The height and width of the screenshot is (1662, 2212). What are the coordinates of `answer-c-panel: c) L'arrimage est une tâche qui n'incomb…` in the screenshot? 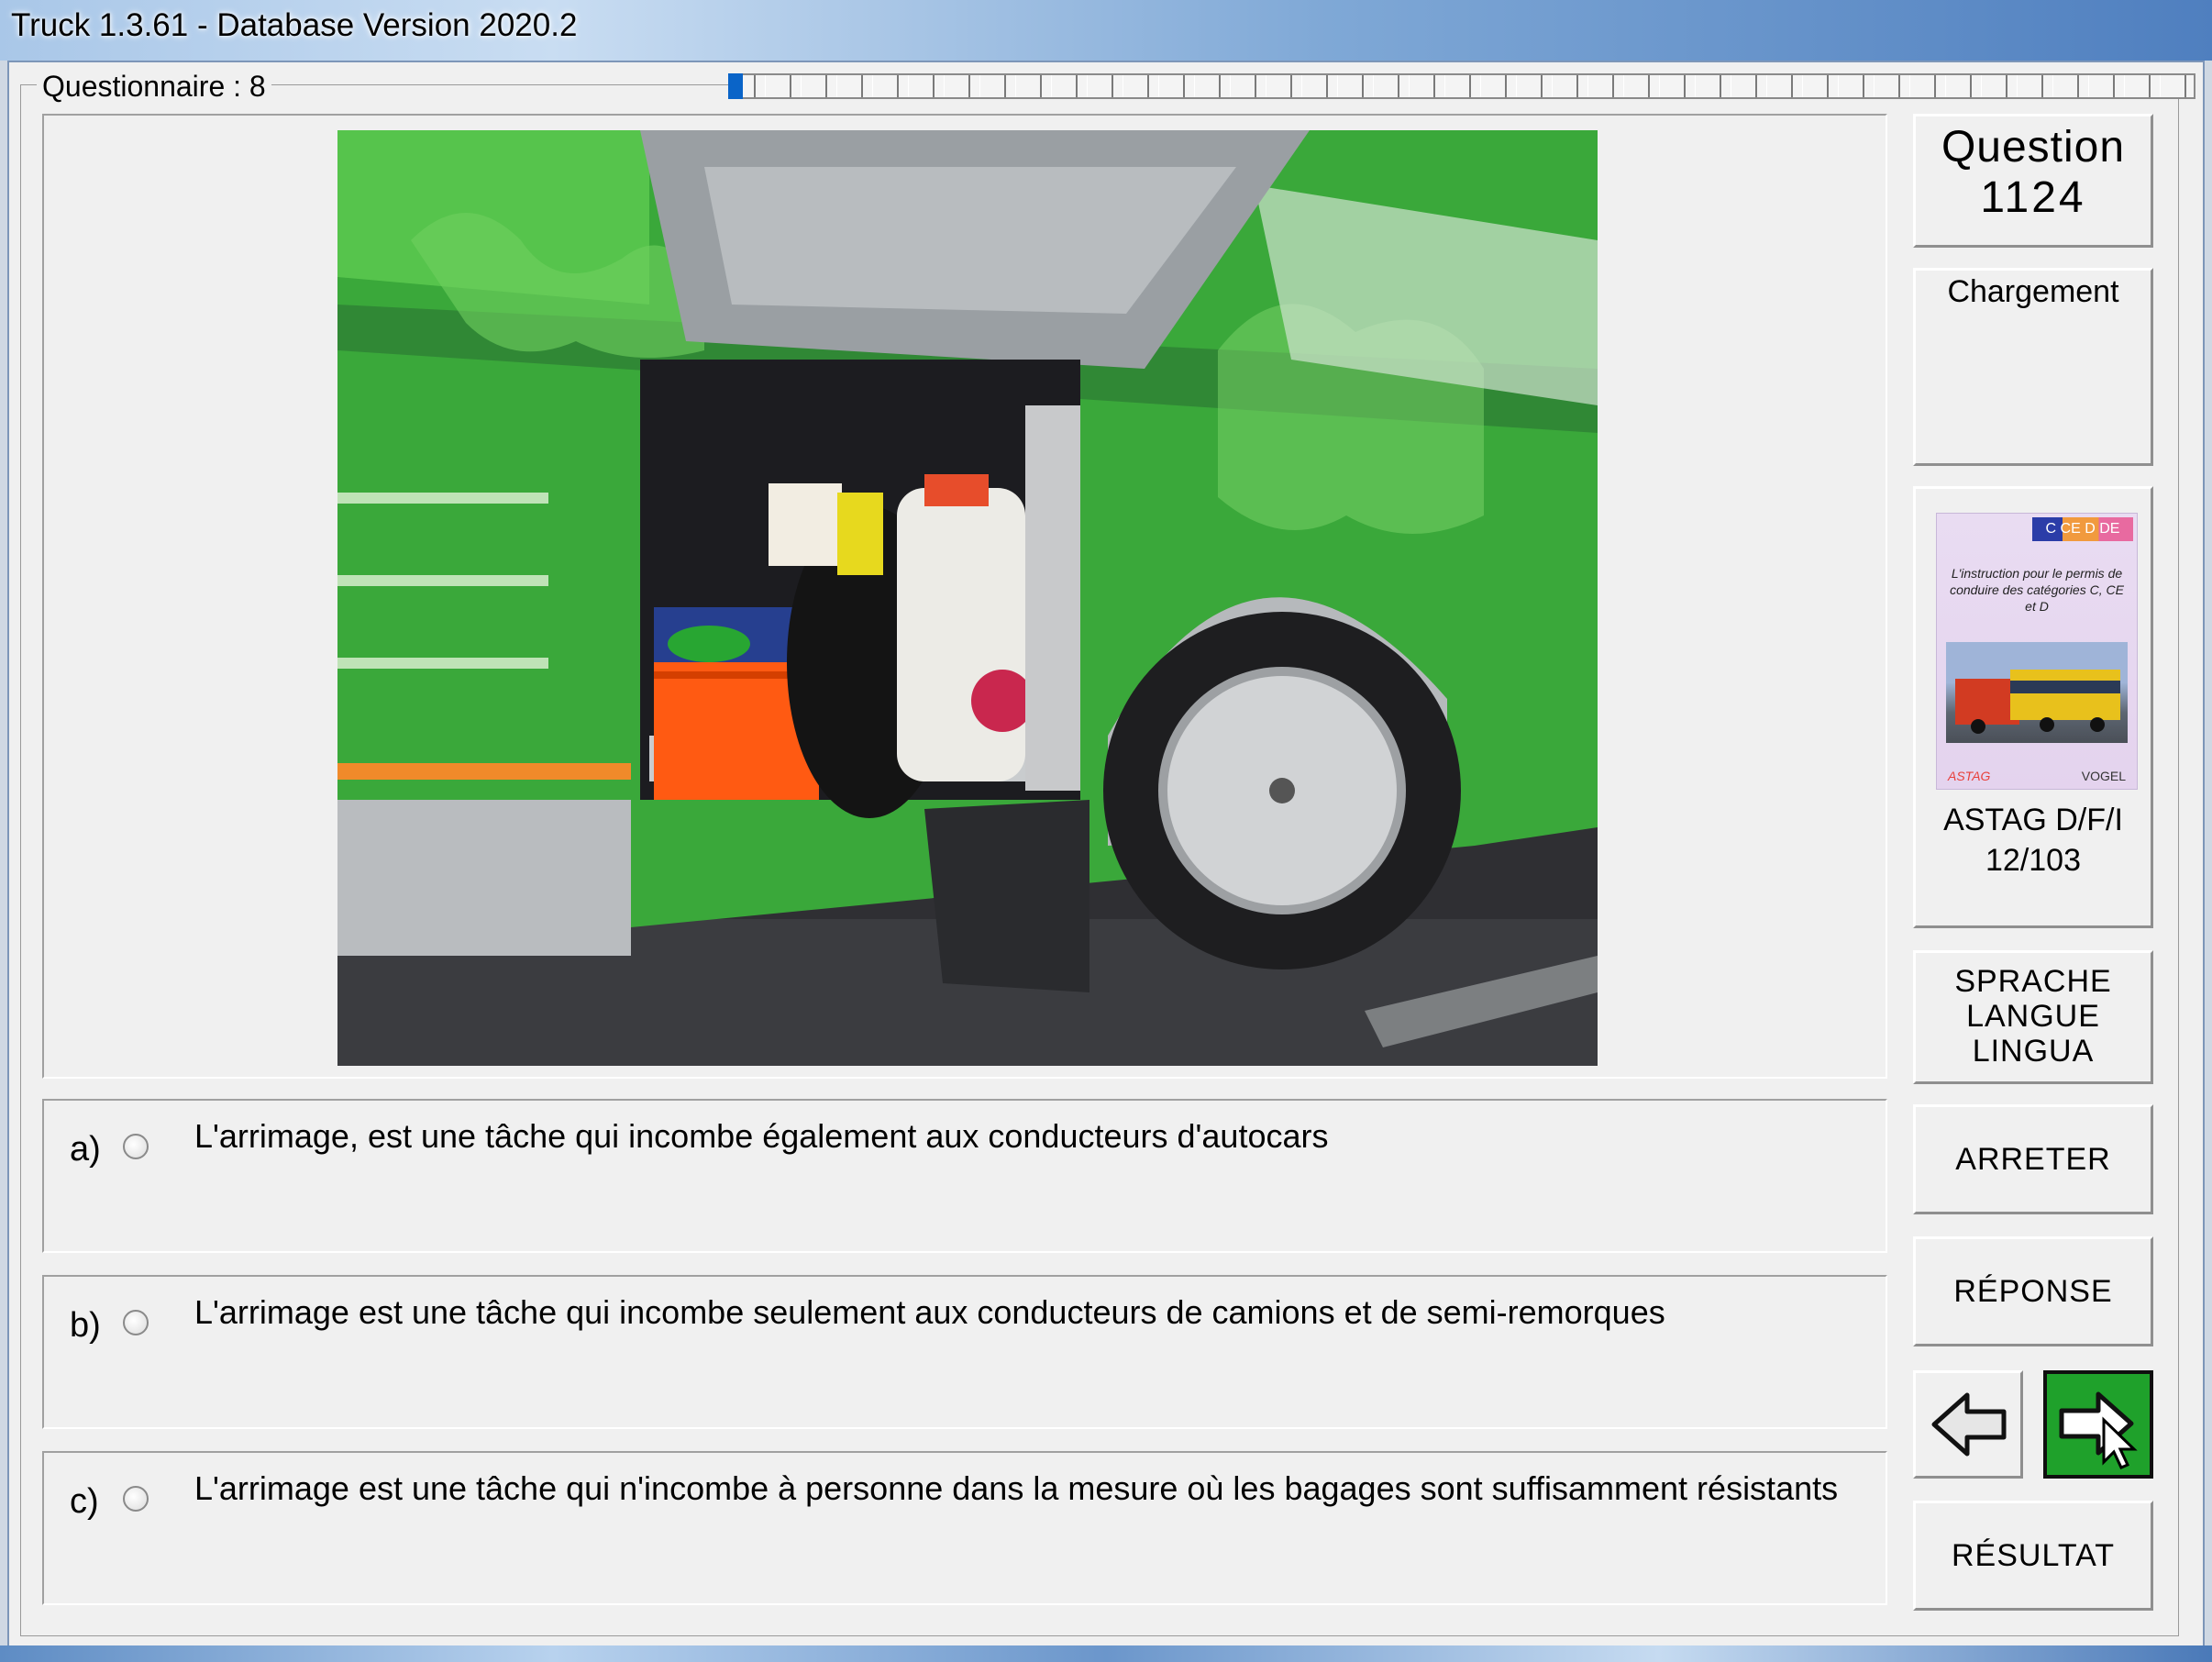 It's located at (965, 1528).